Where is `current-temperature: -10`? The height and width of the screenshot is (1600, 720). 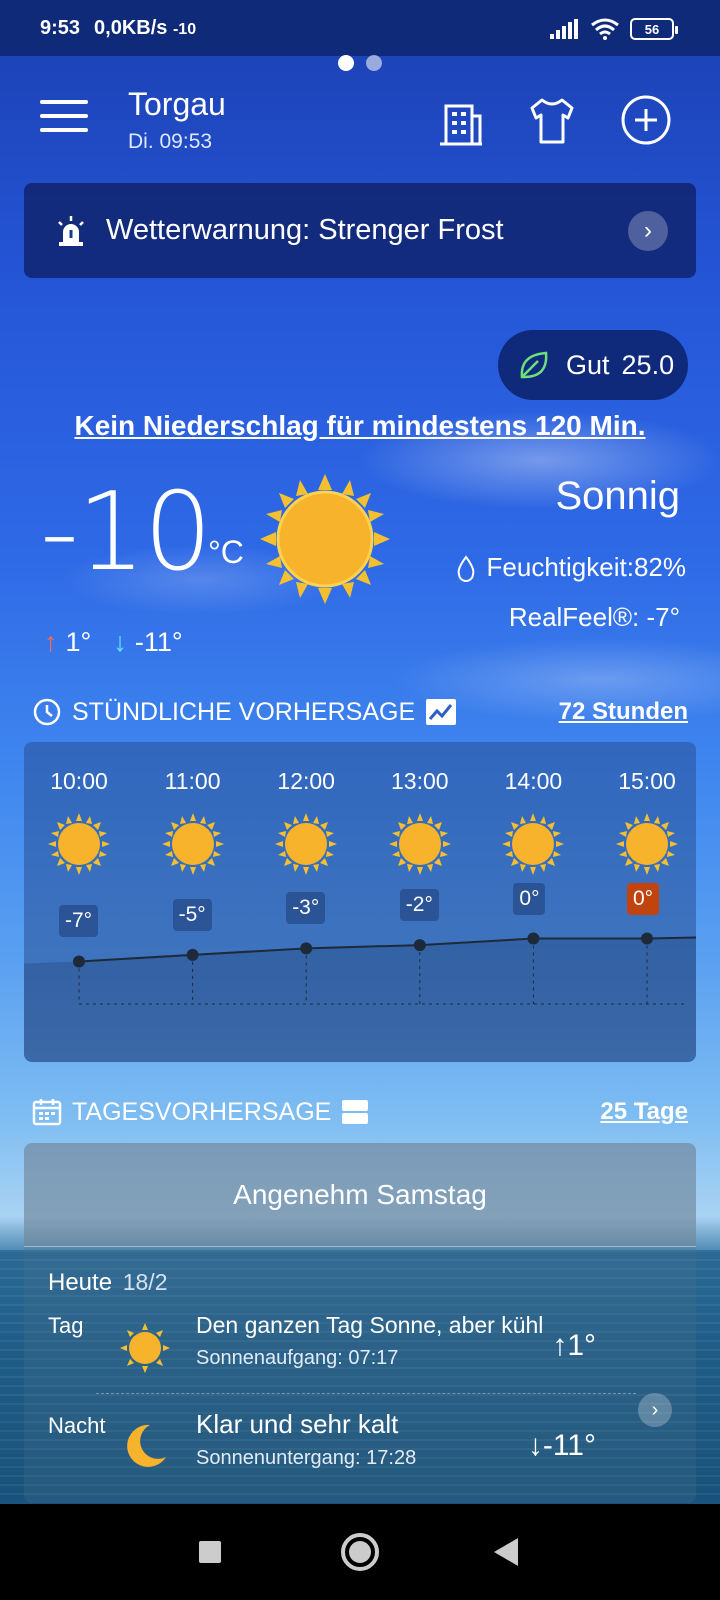 current-temperature: -10 is located at coordinates (126, 532).